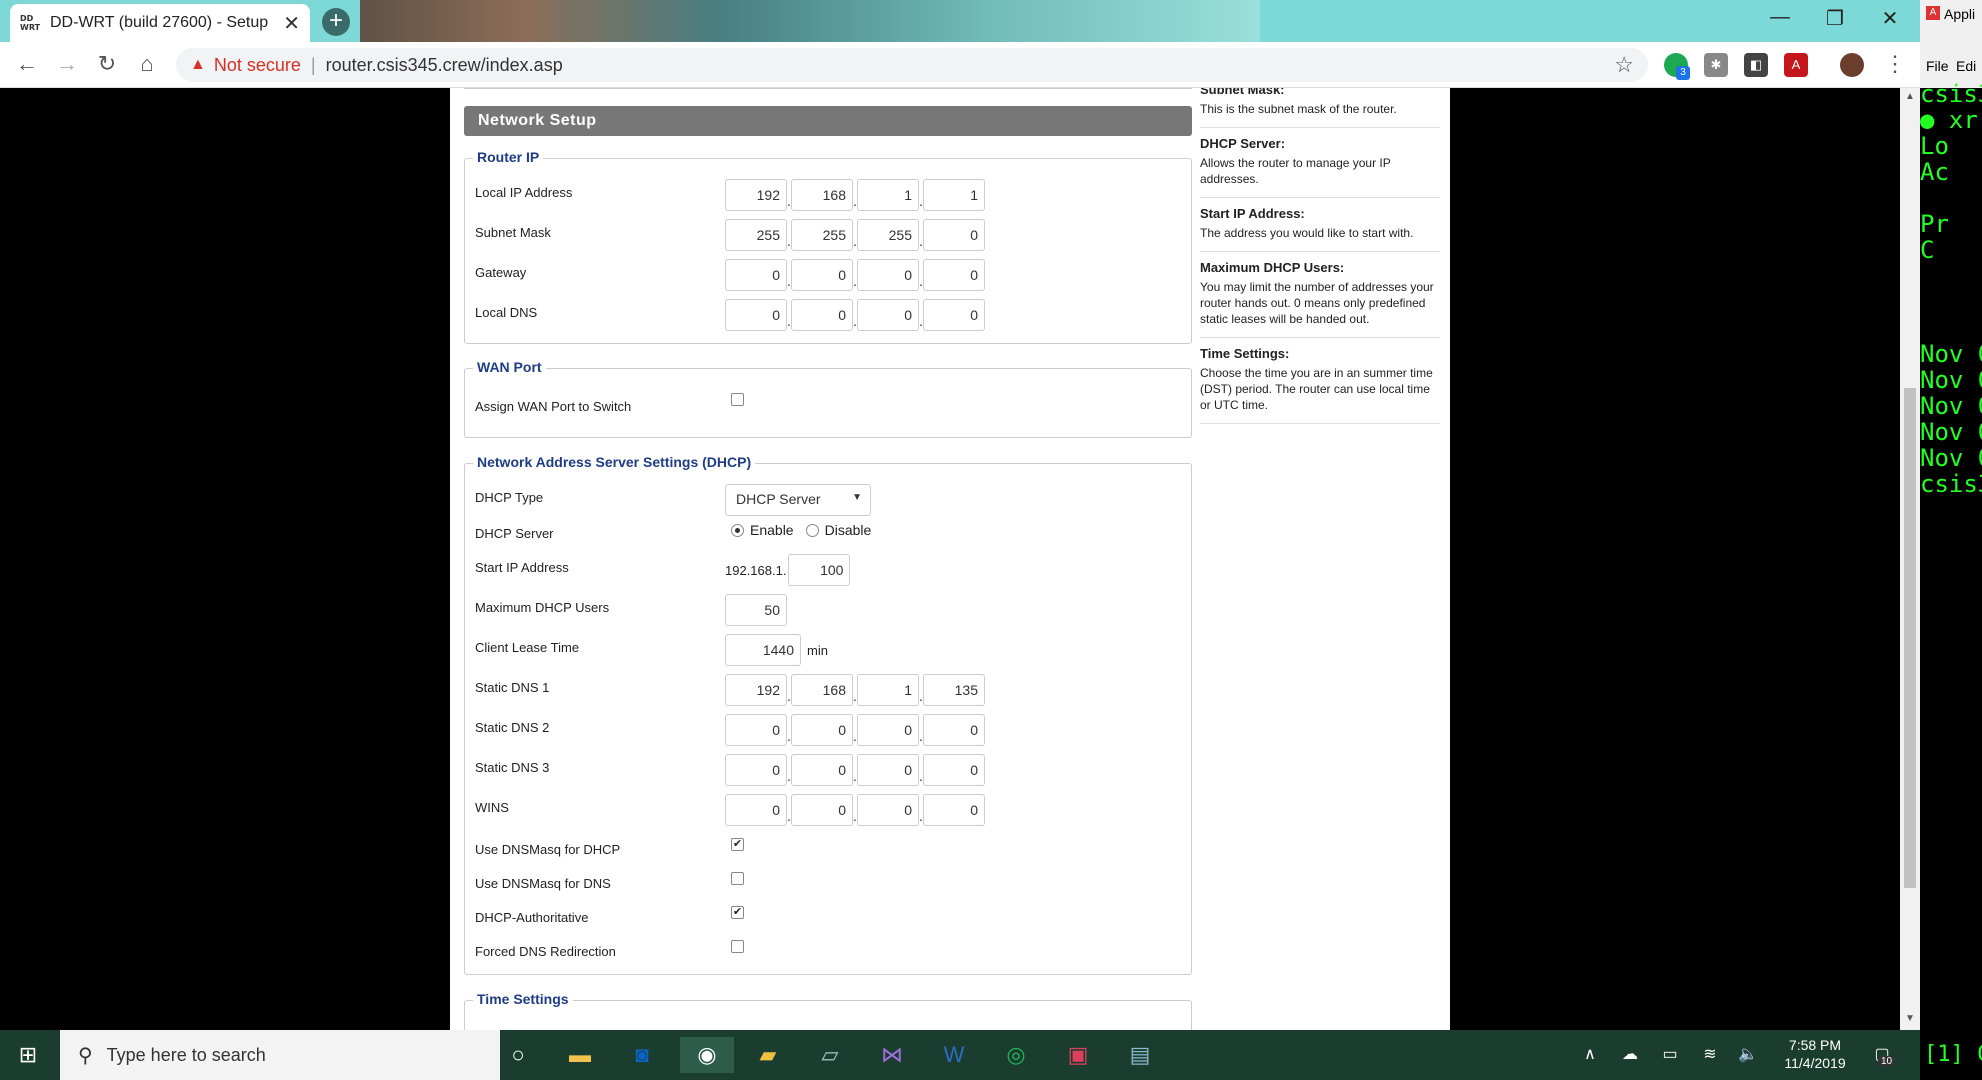 The height and width of the screenshot is (1080, 1982). Describe the element at coordinates (336, 22) in the screenshot. I see `new-tab-button: +` at that location.